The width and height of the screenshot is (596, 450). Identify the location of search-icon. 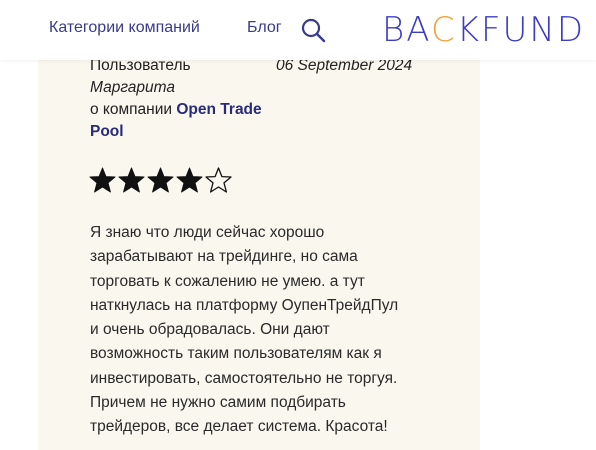
(313, 30).